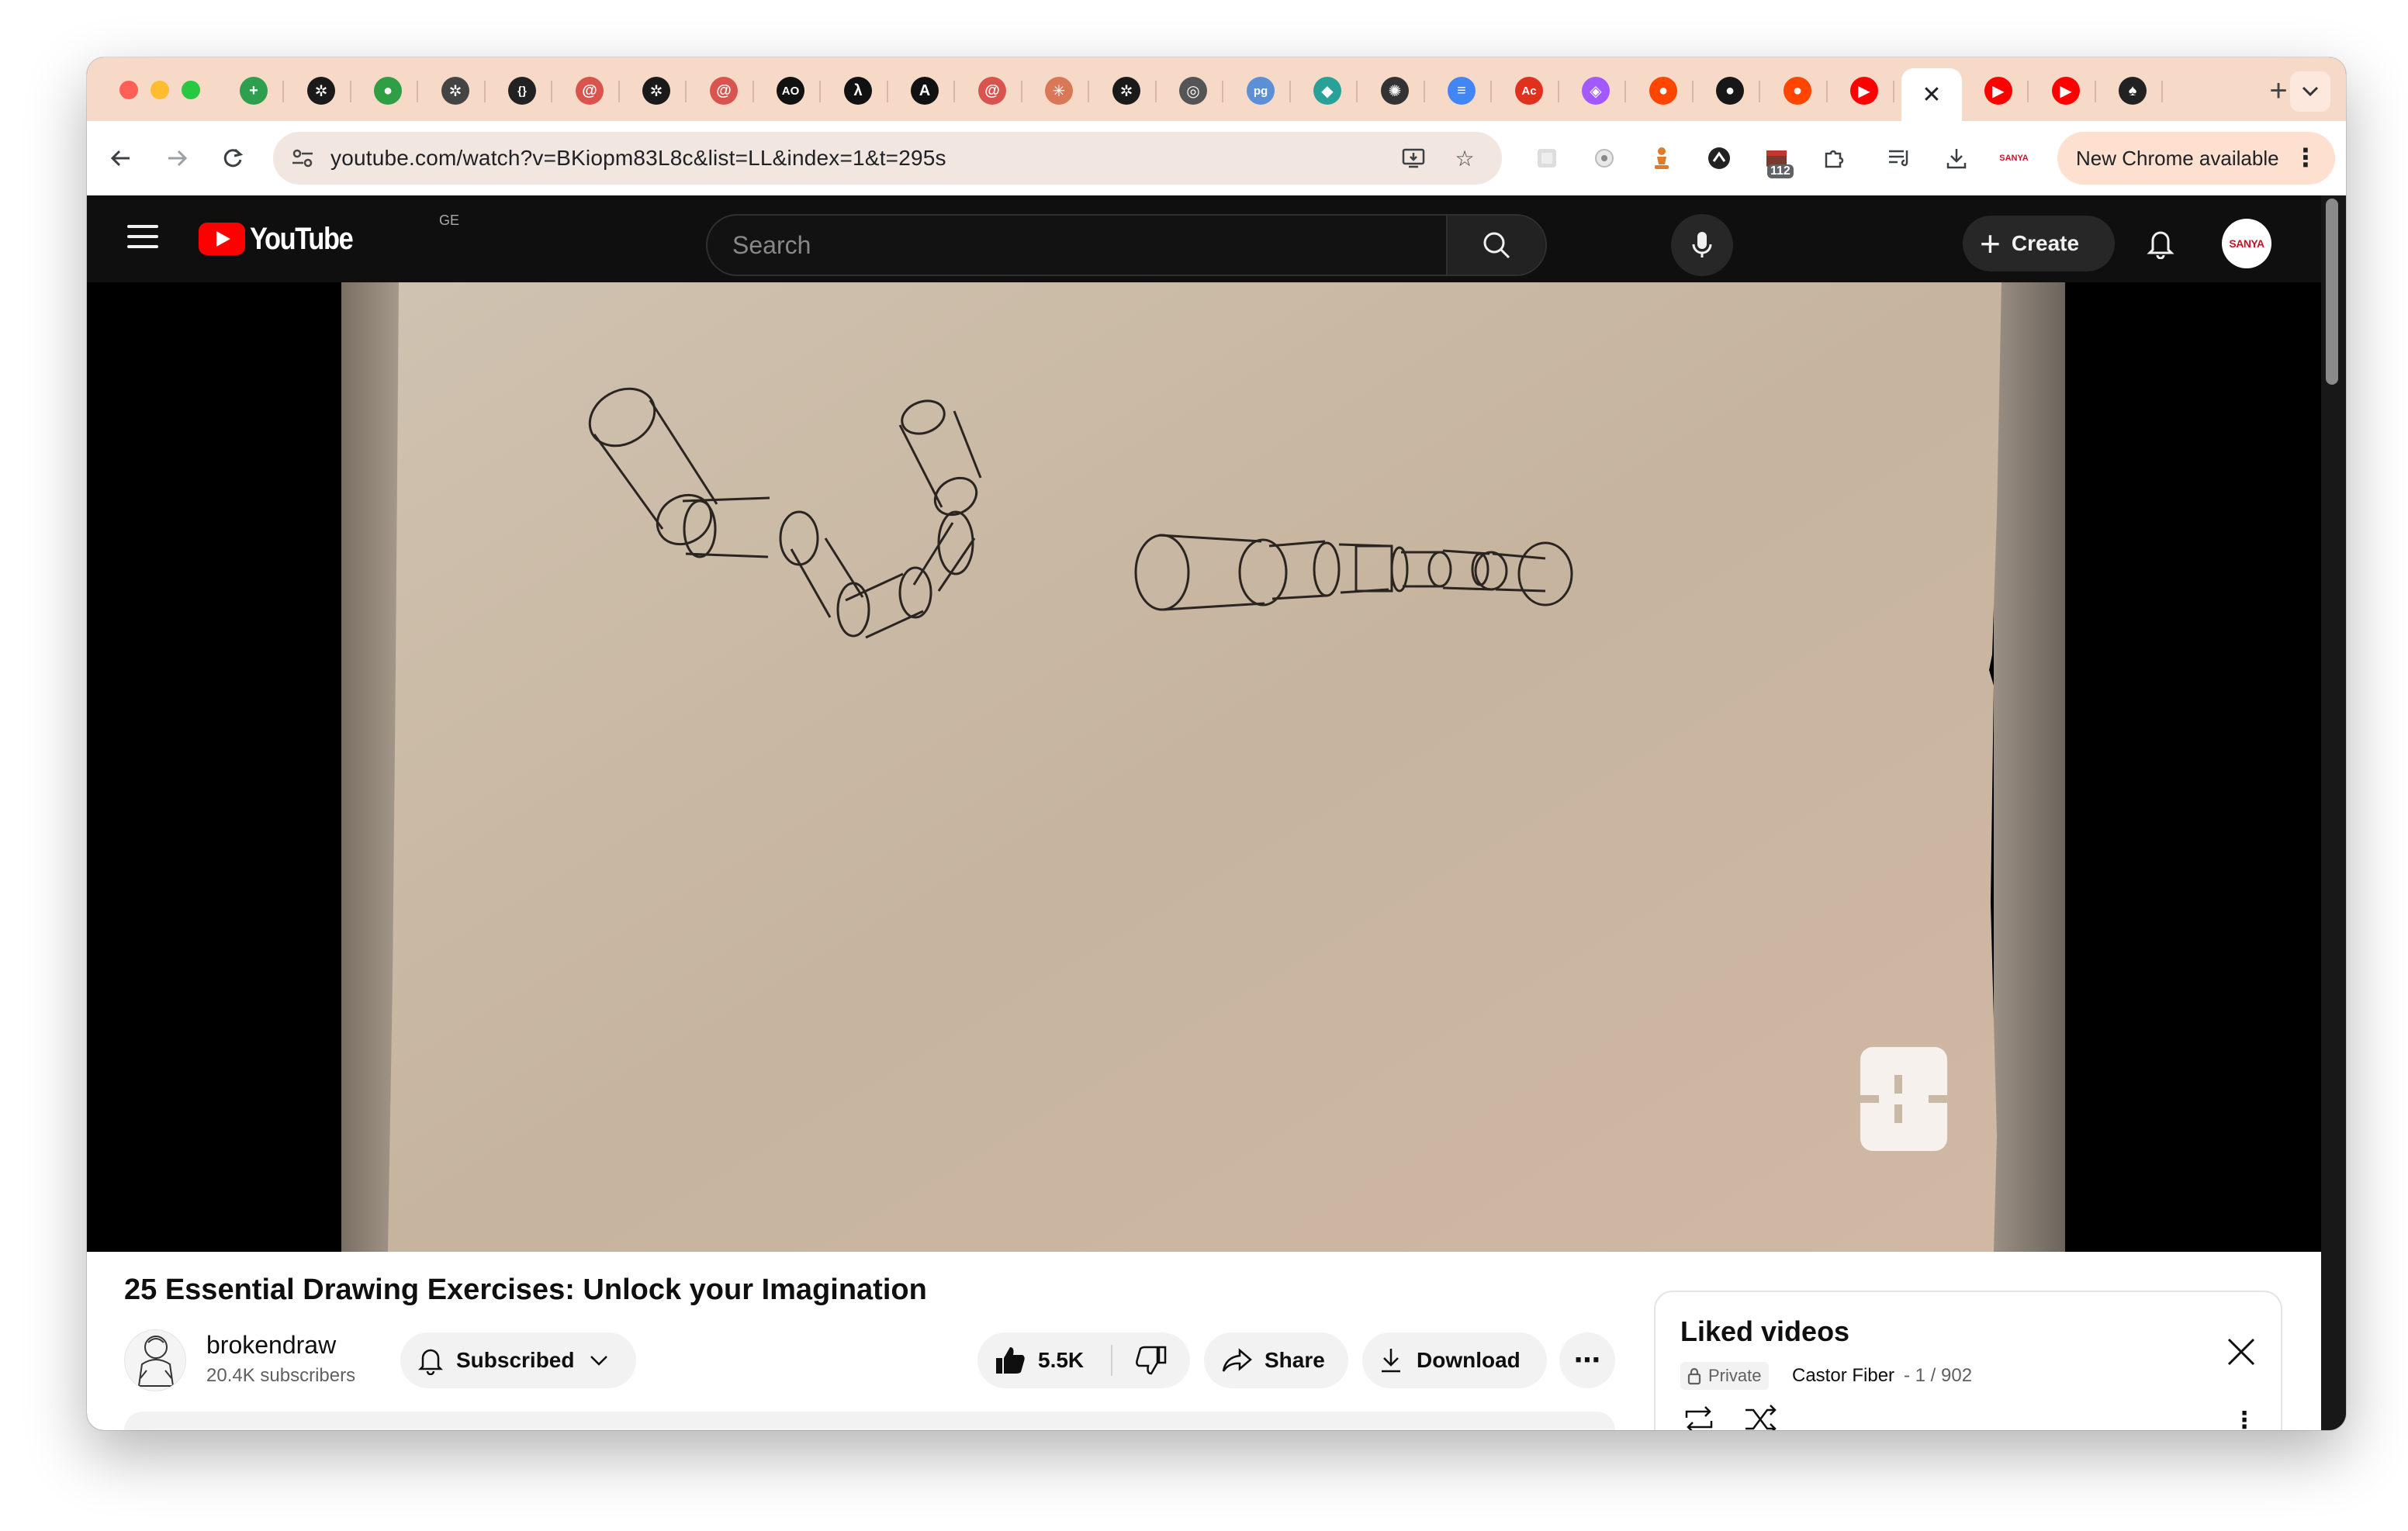  Describe the element at coordinates (1059, 90) in the screenshot. I see `browser-tab: ✳` at that location.